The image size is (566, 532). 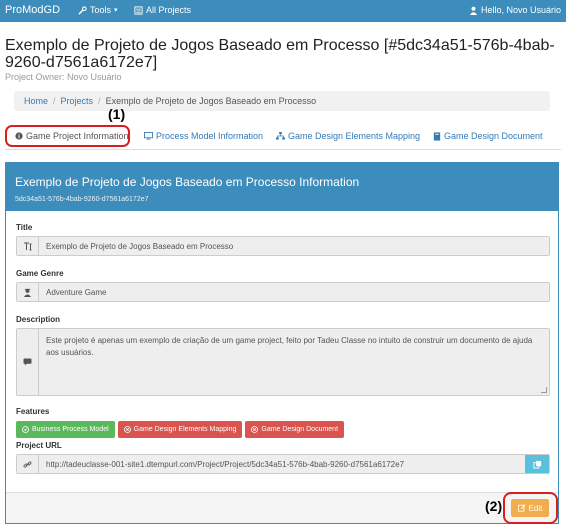 What do you see at coordinates (70, 429) in the screenshot?
I see `feature-label: Business Process Model` at bounding box center [70, 429].